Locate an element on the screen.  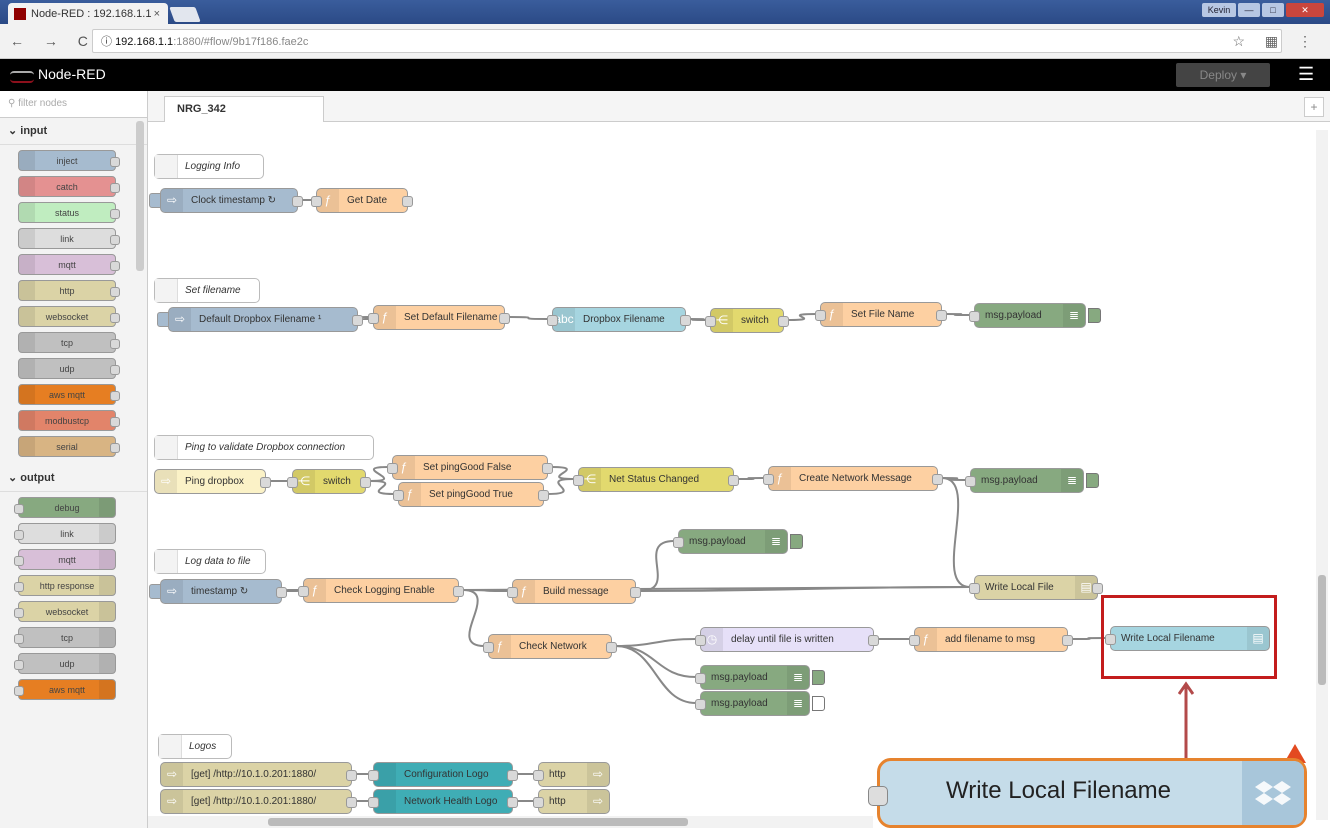
palette-output-udp: udp is located at coordinates (65, 663).